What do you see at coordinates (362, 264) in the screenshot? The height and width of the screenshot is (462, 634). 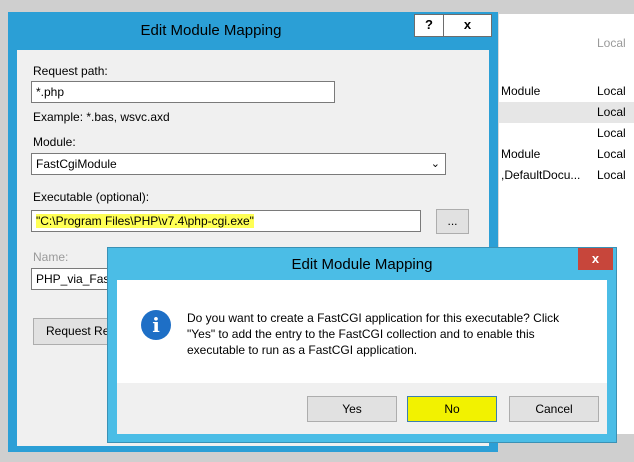 I see `confirm-dialog-title: Edit Module Mapping` at bounding box center [362, 264].